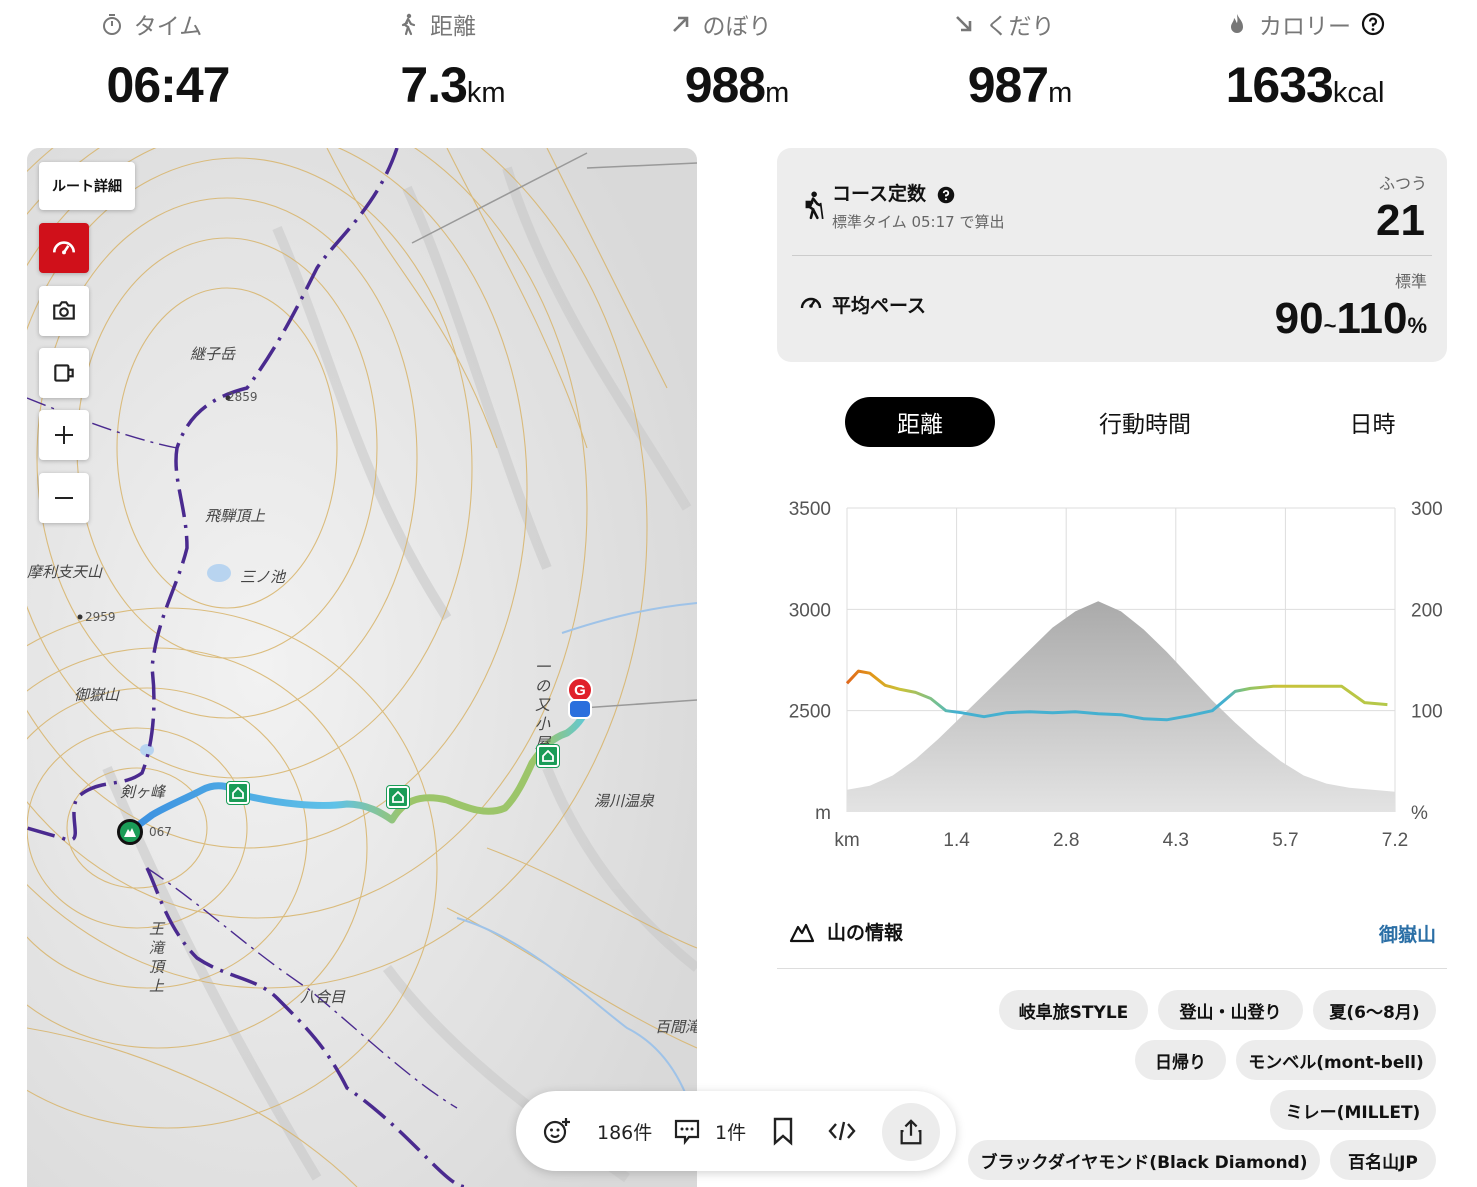 Image resolution: width=1477 pixels, height=1187 pixels. I want to click on code-icon, so click(842, 1131).